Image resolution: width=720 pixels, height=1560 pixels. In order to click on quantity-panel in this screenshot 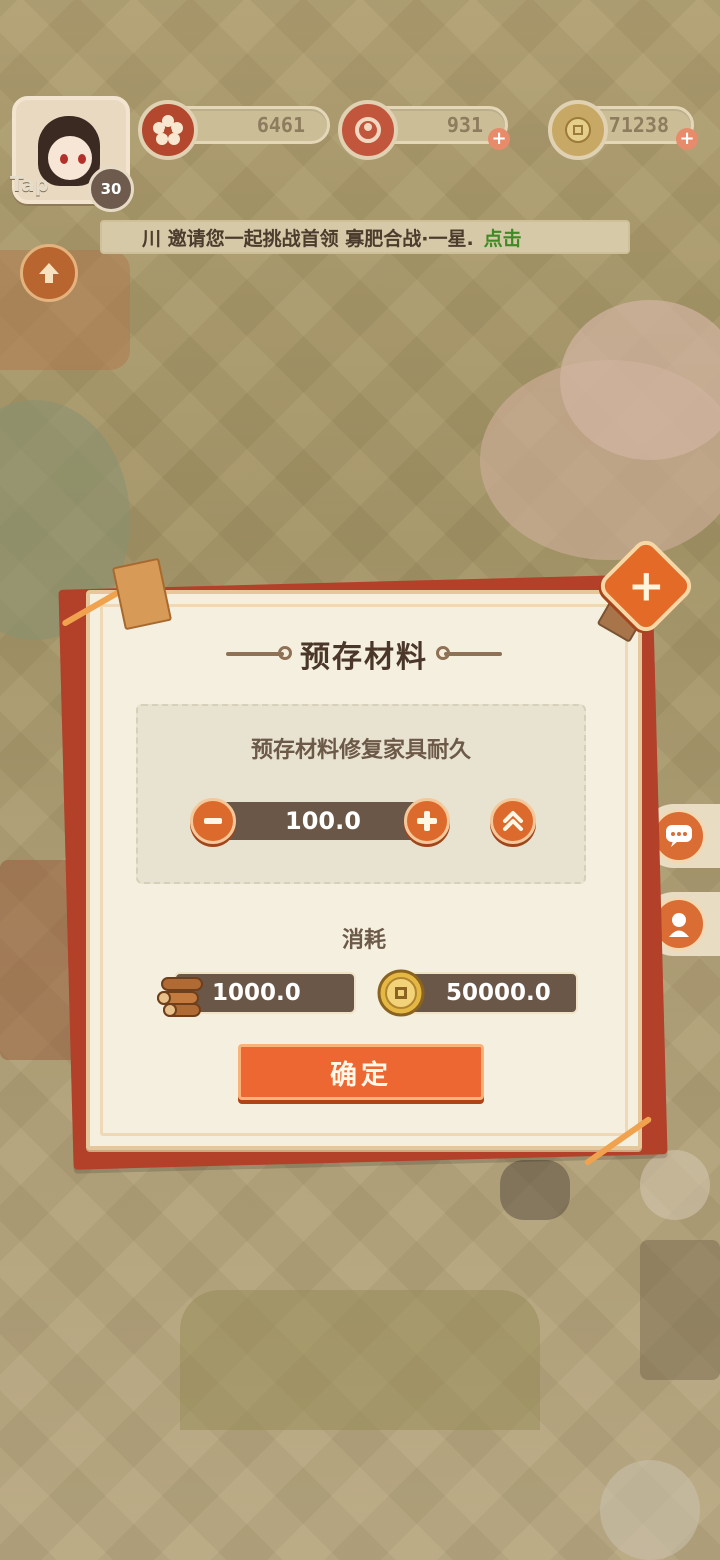, I will do `click(361, 794)`.